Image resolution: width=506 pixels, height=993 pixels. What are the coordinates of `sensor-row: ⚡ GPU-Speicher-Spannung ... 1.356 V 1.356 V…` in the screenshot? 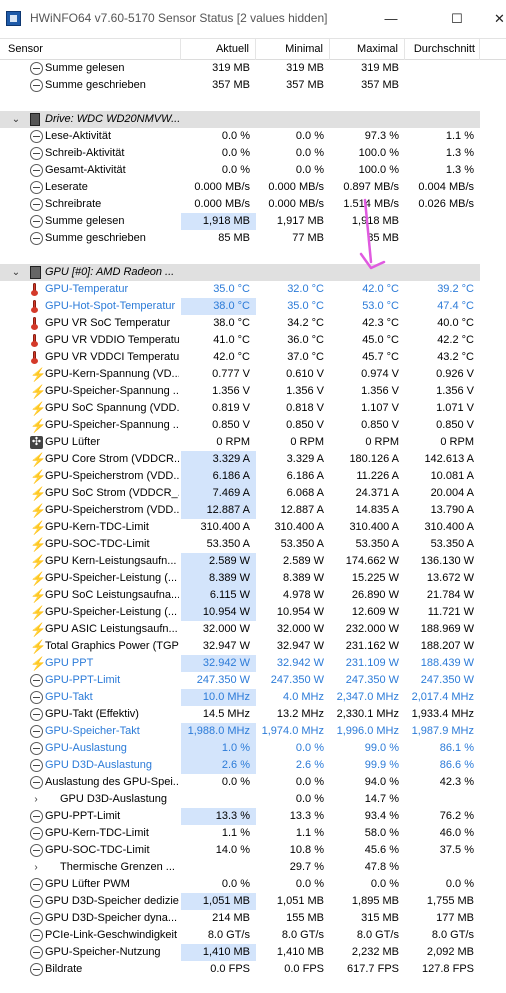 It's located at (253, 391).